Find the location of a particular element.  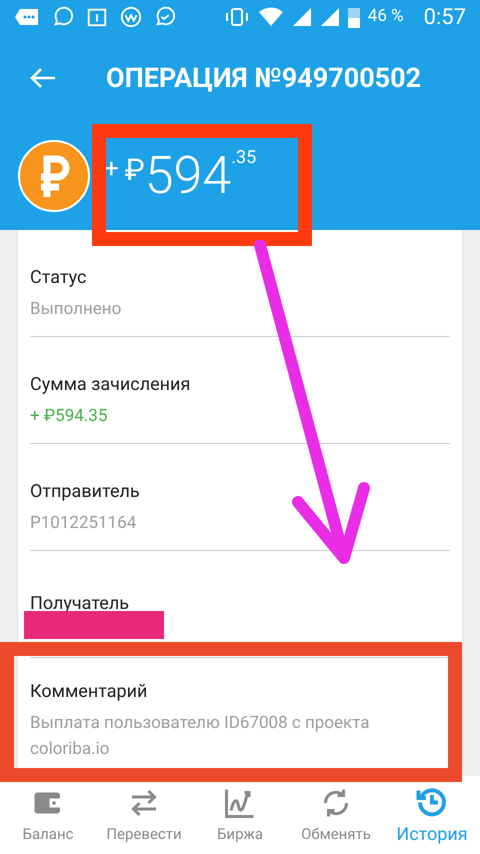

back-arrow-icon is located at coordinates (43, 78).